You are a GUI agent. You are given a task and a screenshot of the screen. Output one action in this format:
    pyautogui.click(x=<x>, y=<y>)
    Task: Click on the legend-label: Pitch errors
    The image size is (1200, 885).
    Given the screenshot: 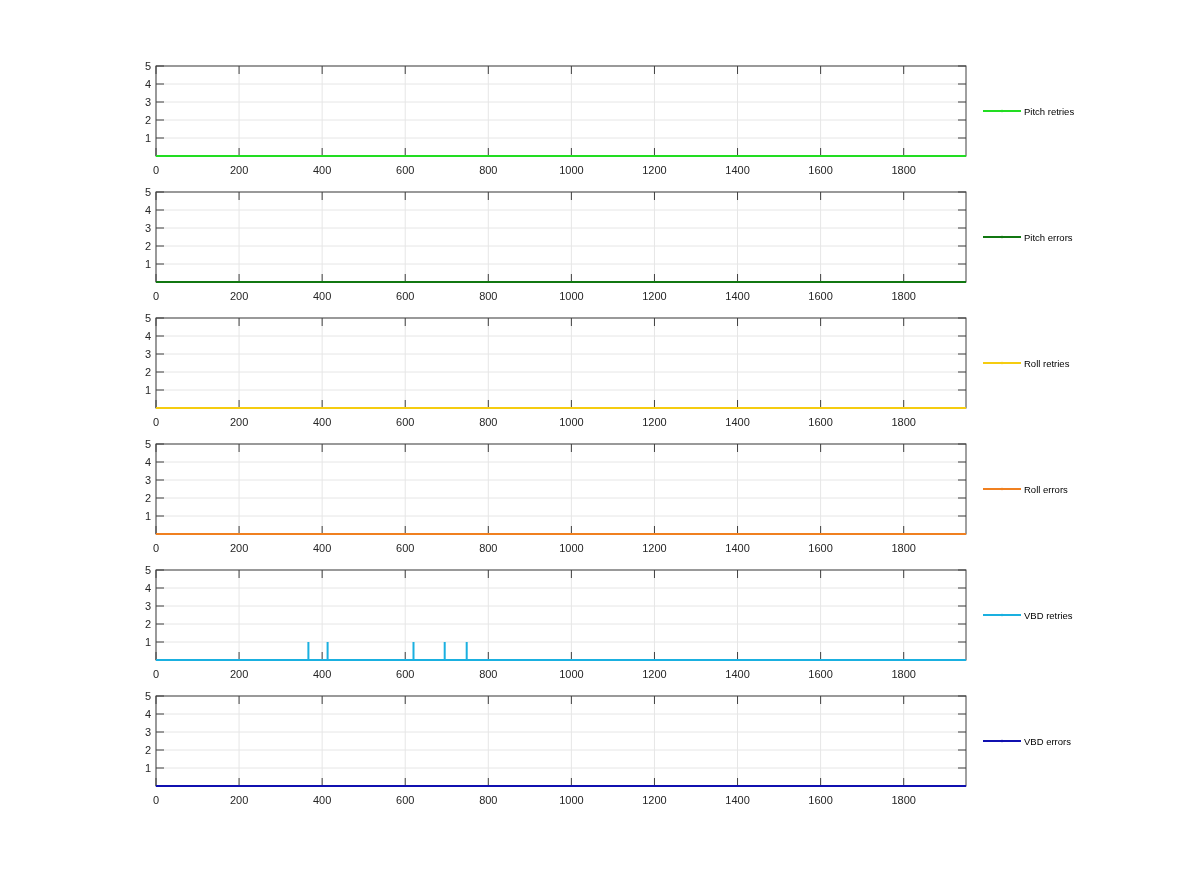 What is the action you would take?
    pyautogui.click(x=1048, y=237)
    